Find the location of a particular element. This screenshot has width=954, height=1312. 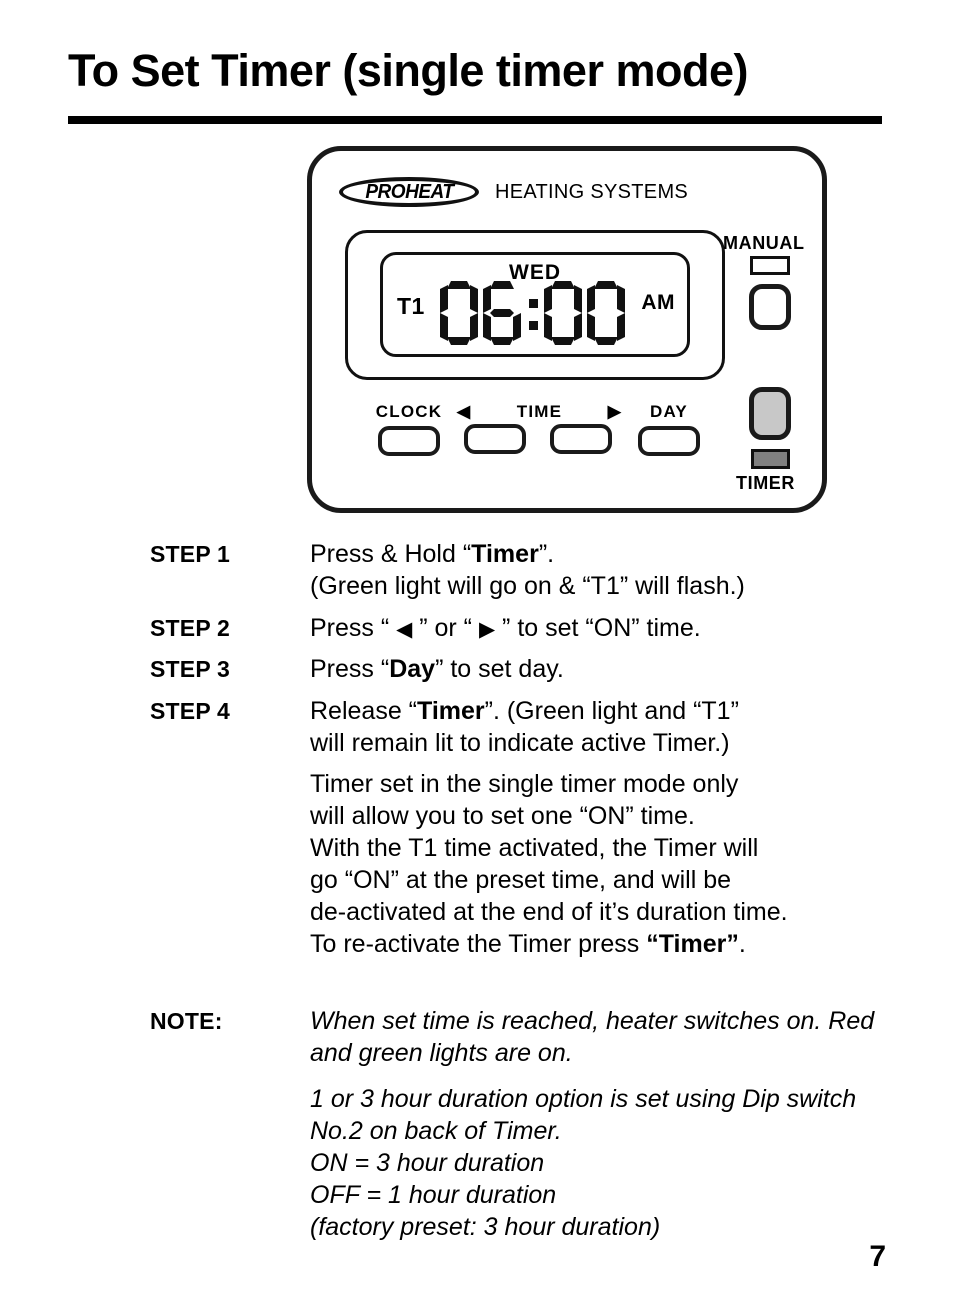

day-button is located at coordinates (669, 441).